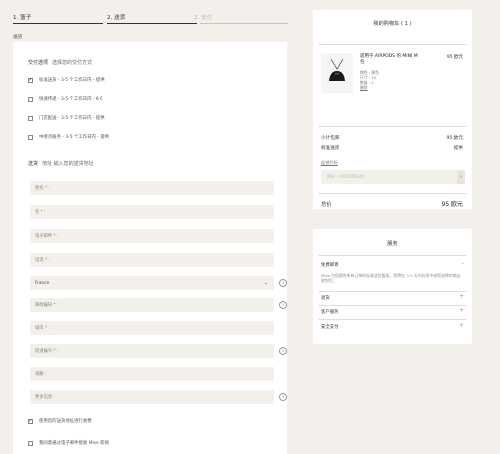  I want to click on delivery-option-label: 门店配送 - 3-5 个工作日内 - 提供, so click(72, 118).